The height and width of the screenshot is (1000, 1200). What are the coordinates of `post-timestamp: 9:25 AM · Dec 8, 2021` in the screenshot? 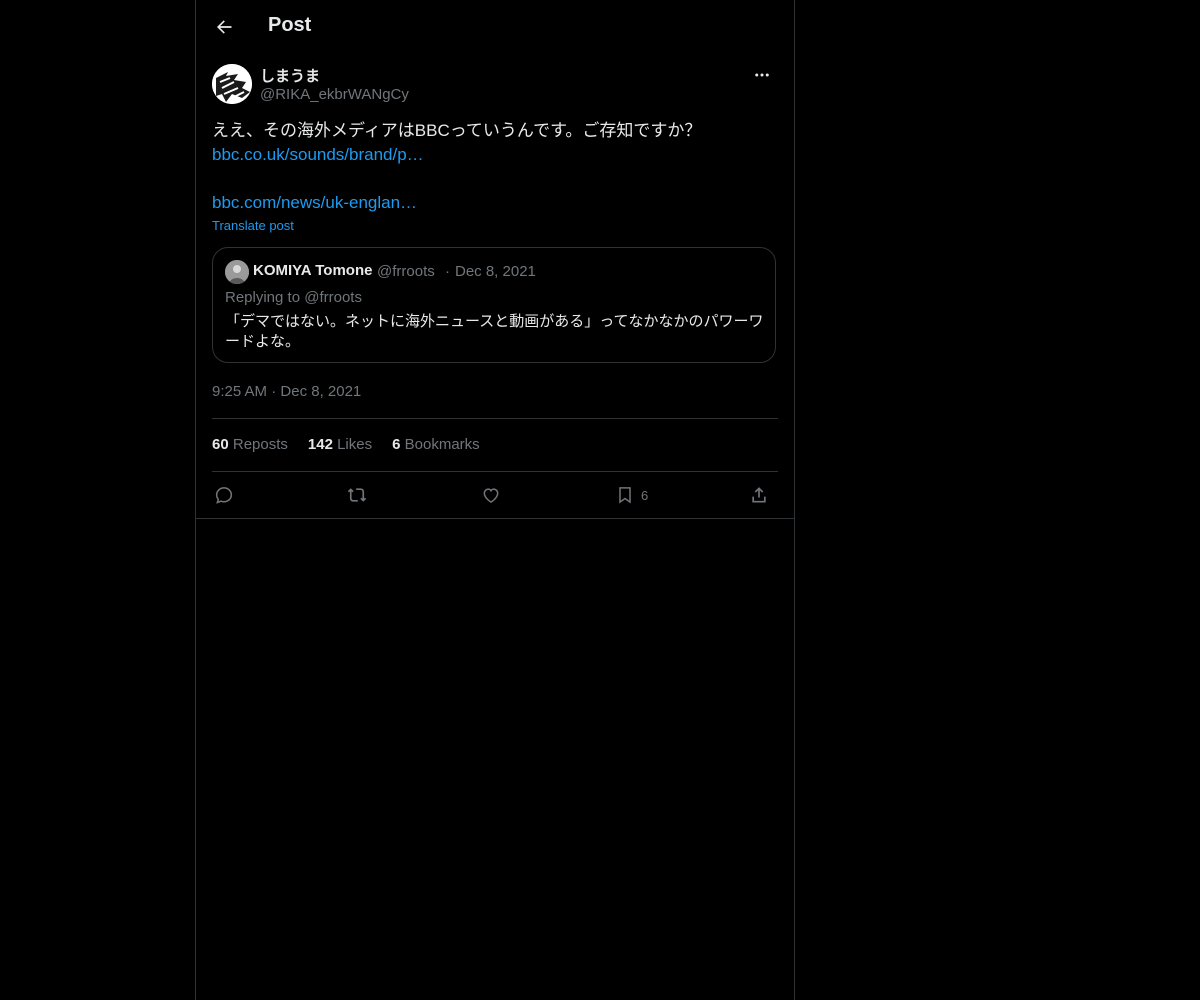 It's located at (286, 391).